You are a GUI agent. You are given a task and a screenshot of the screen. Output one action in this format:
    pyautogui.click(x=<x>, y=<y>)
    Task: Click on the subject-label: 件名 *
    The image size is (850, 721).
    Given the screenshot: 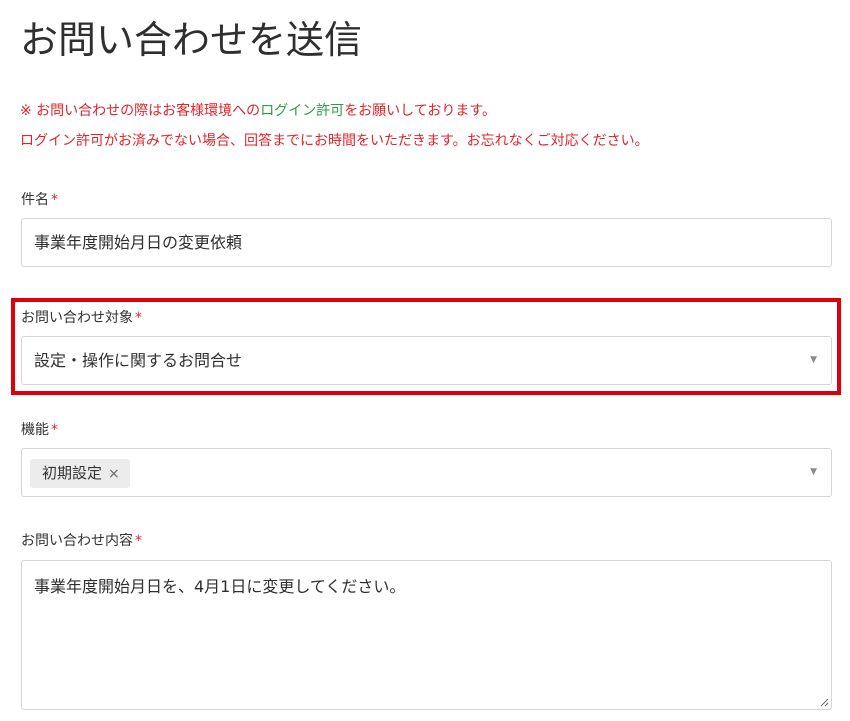 What is the action you would take?
    pyautogui.click(x=39, y=200)
    